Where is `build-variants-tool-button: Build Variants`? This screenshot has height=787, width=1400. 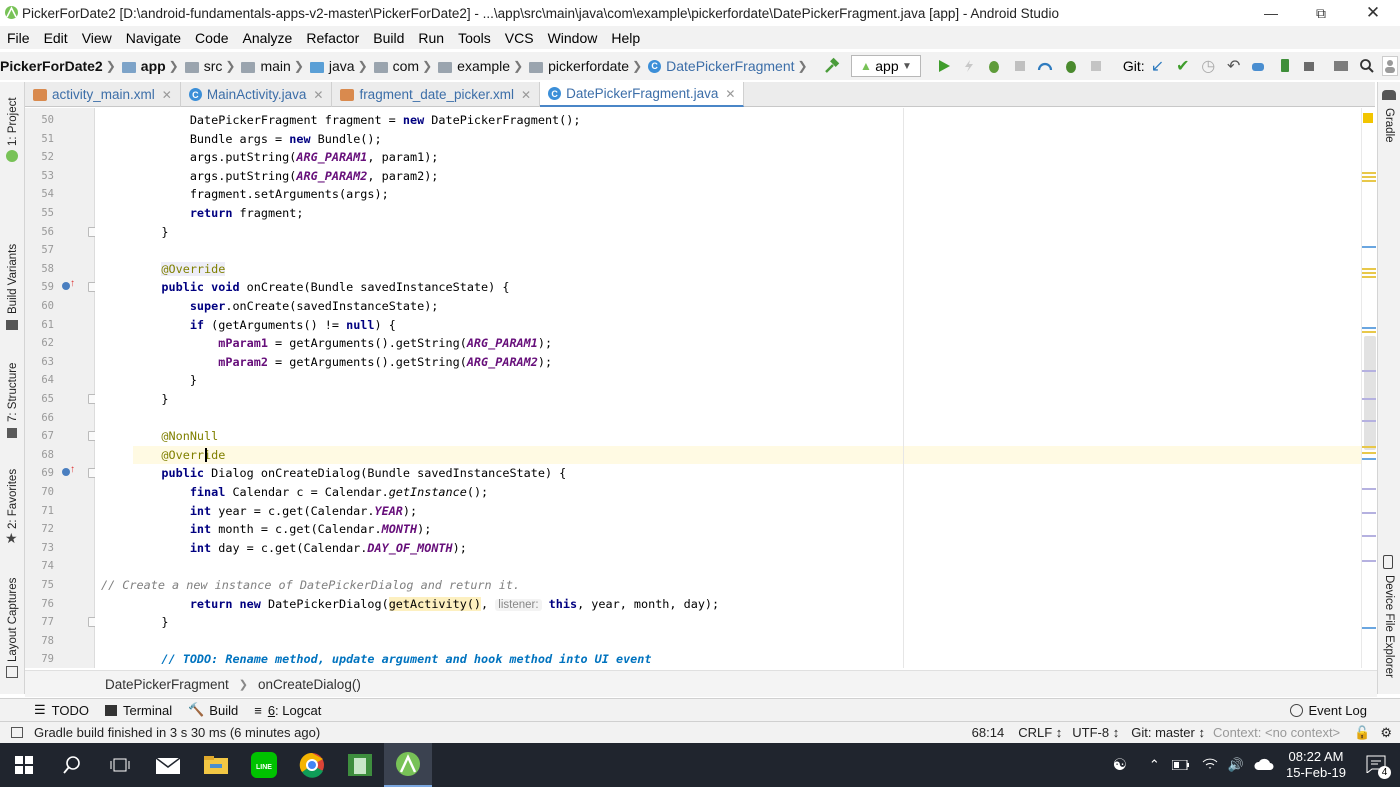 build-variants-tool-button: Build Variants is located at coordinates (13, 279).